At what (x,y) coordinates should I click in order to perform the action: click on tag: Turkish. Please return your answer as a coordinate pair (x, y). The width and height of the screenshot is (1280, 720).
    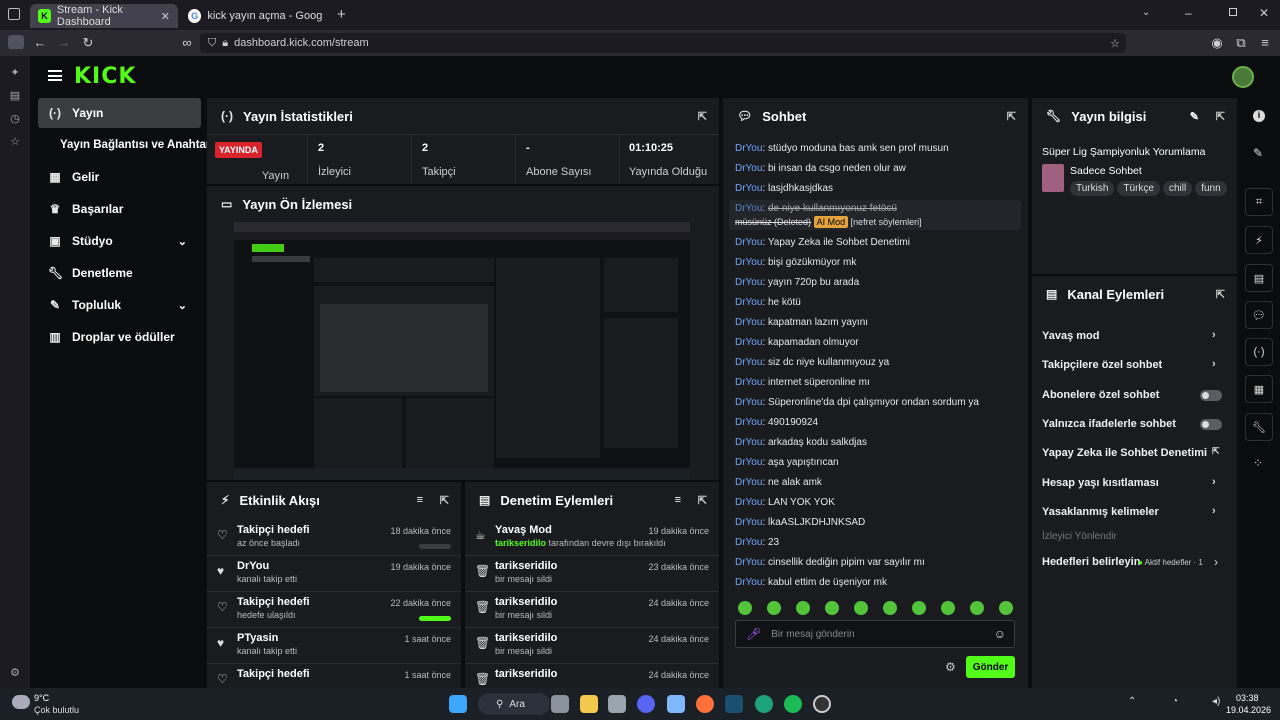
    Looking at the image, I should click on (1092, 188).